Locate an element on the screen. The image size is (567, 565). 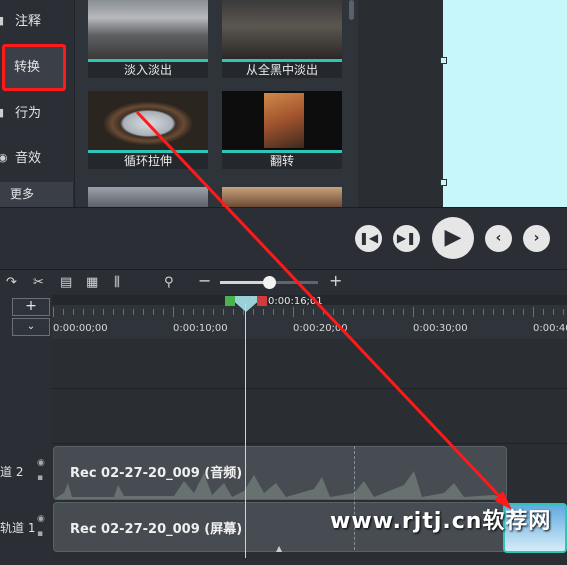
transition-label: 从全黑中淡出 is located at coordinates (282, 70).